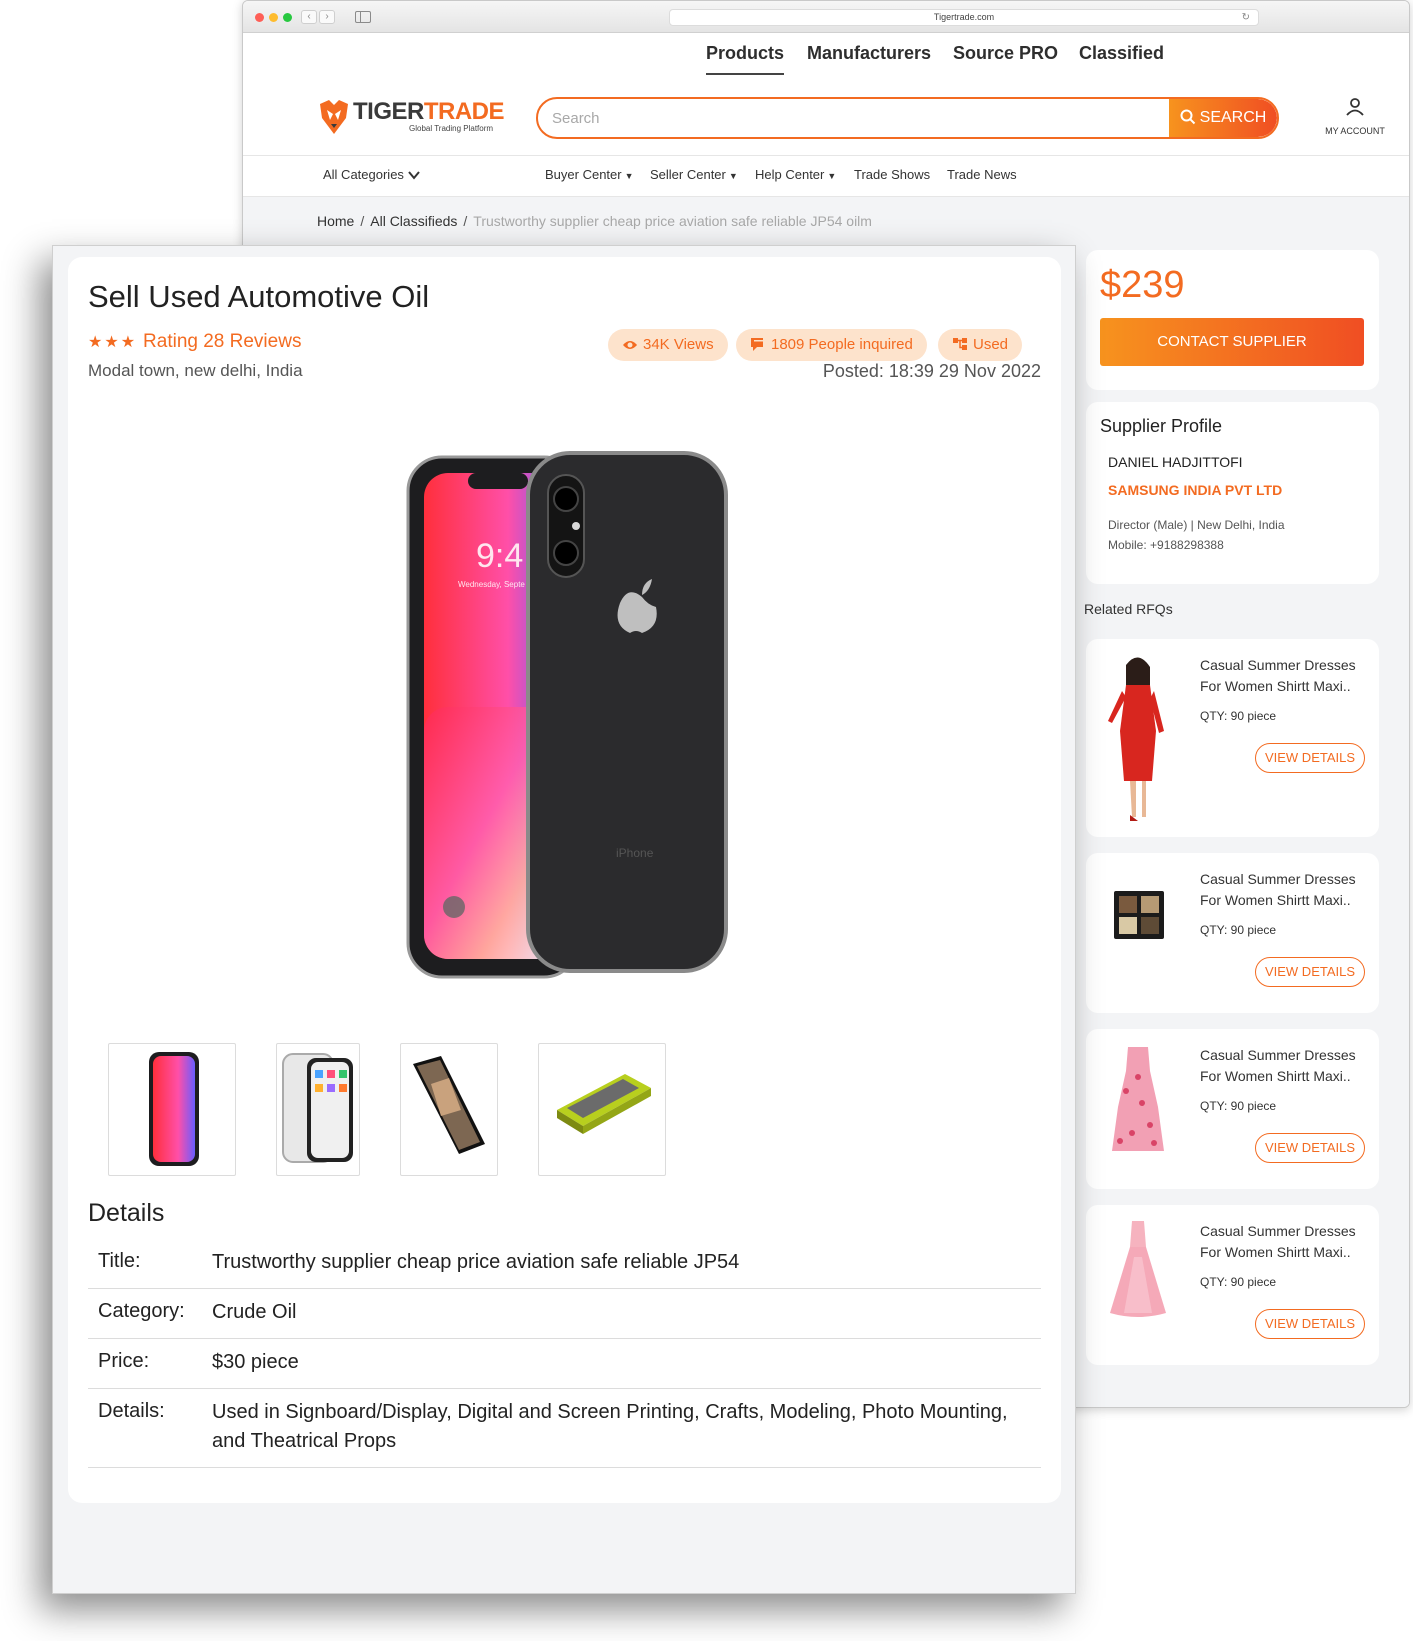  Describe the element at coordinates (604, 1104) in the screenshot. I see `green-case-thumbnail` at that location.